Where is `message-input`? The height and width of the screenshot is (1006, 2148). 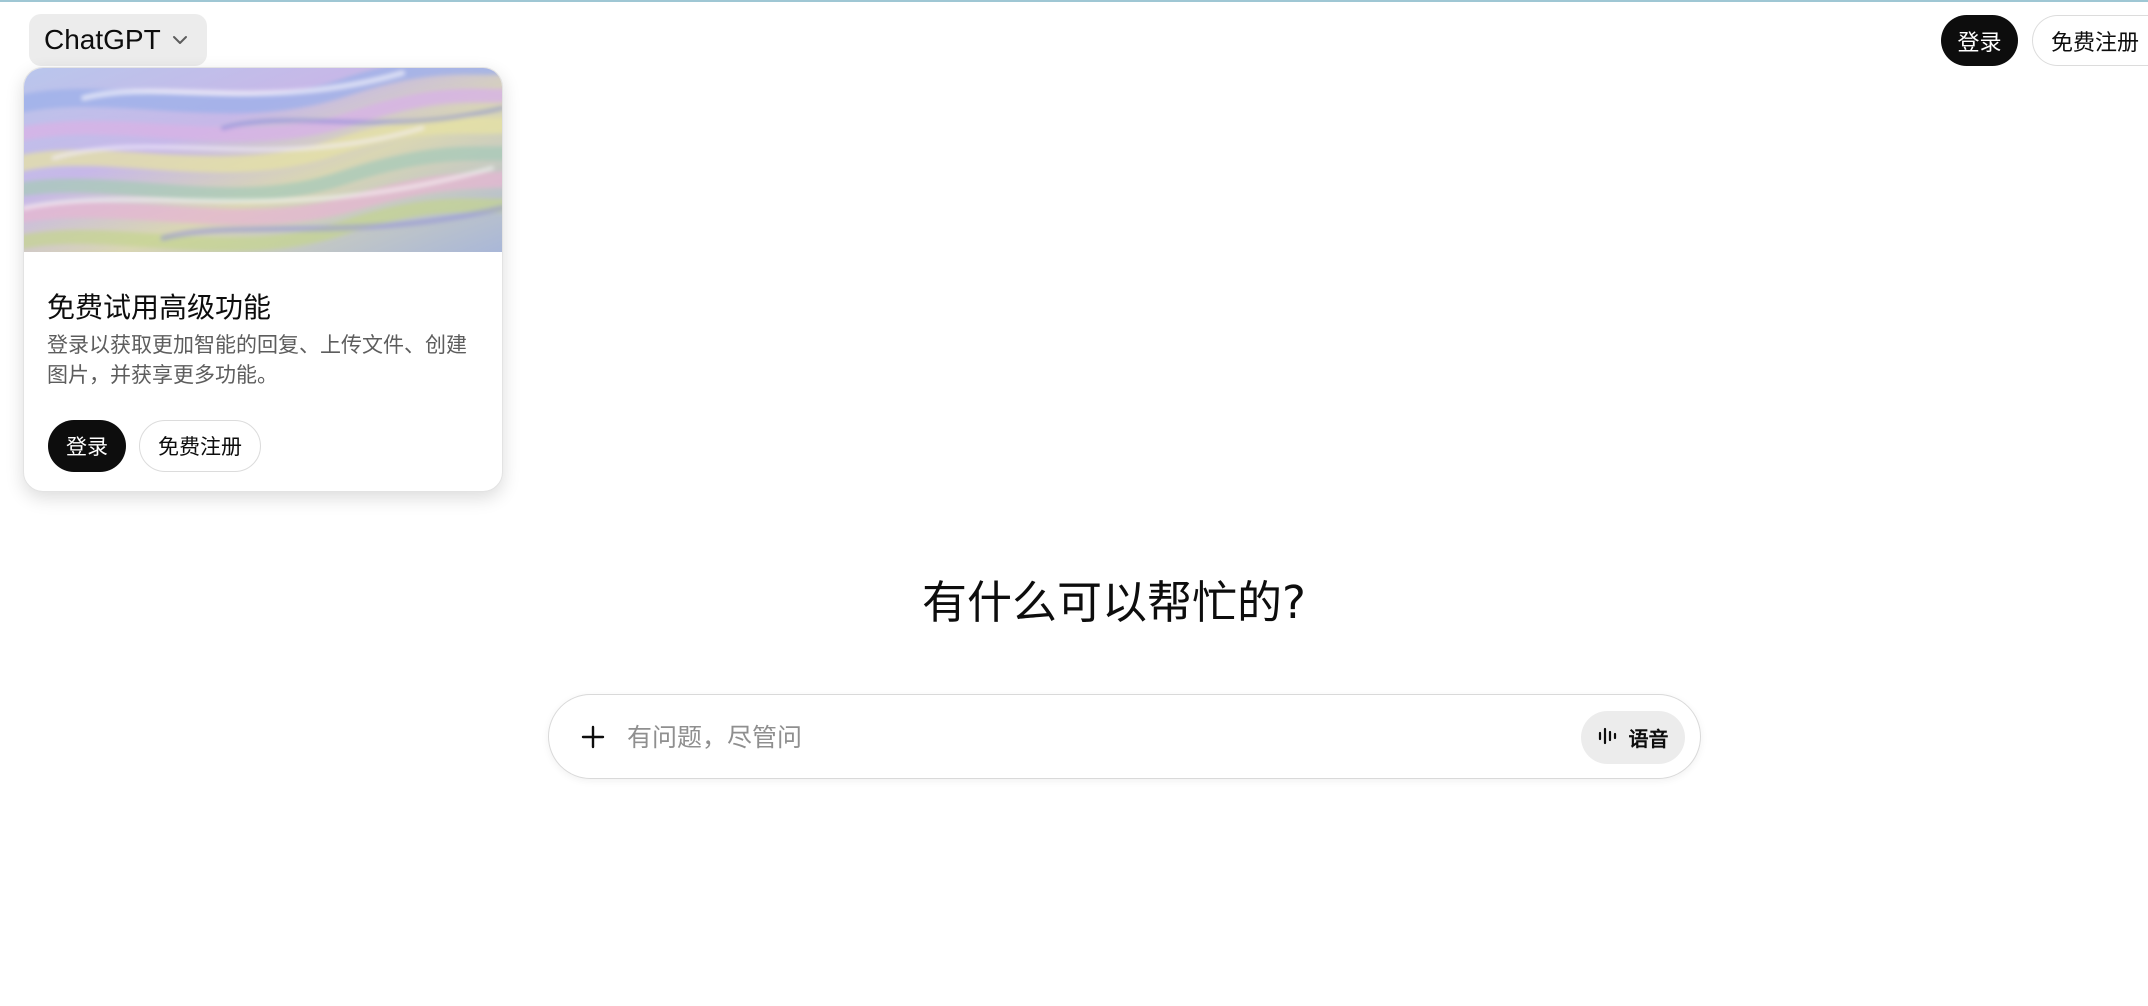 message-input is located at coordinates (1077, 737).